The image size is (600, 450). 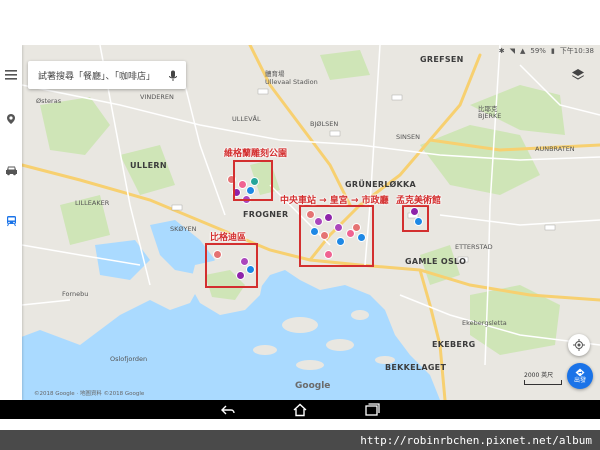 What do you see at coordinates (291, 78) in the screenshot?
I see `map-label-ullevaal-stadion: 體育場 Ullevaal Stadion` at bounding box center [291, 78].